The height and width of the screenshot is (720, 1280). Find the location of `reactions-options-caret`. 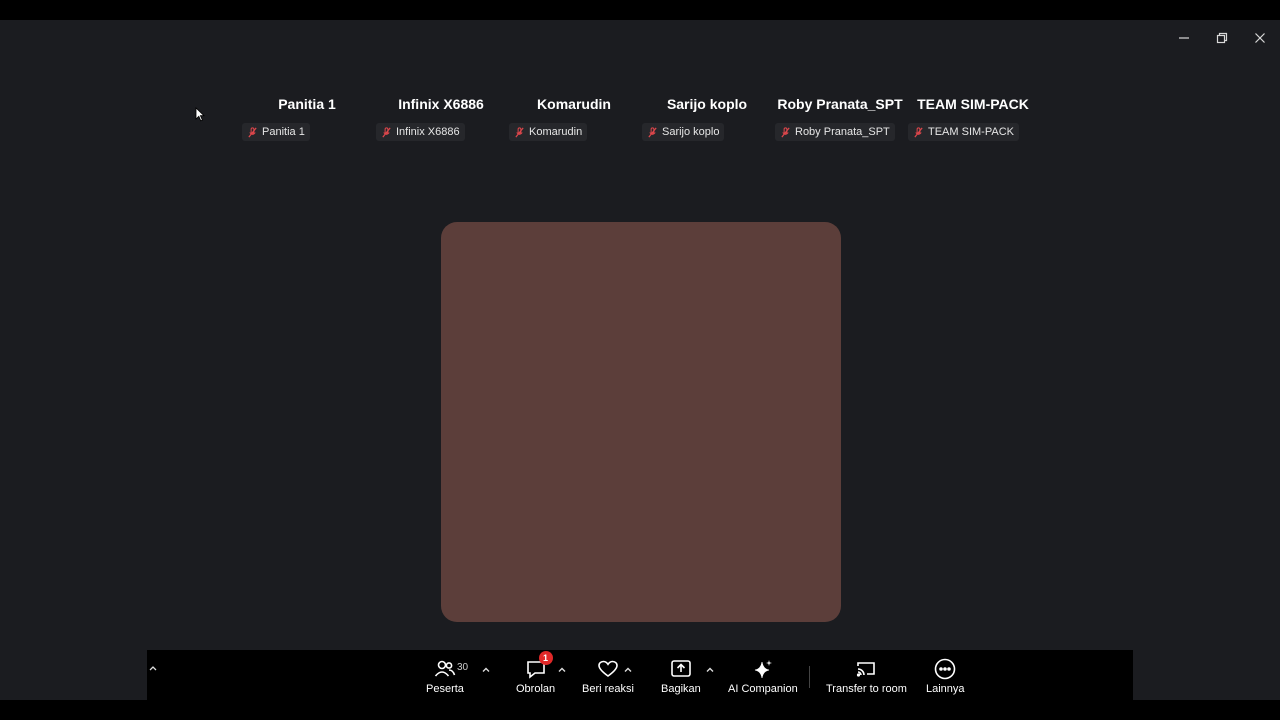

reactions-options-caret is located at coordinates (628, 667).